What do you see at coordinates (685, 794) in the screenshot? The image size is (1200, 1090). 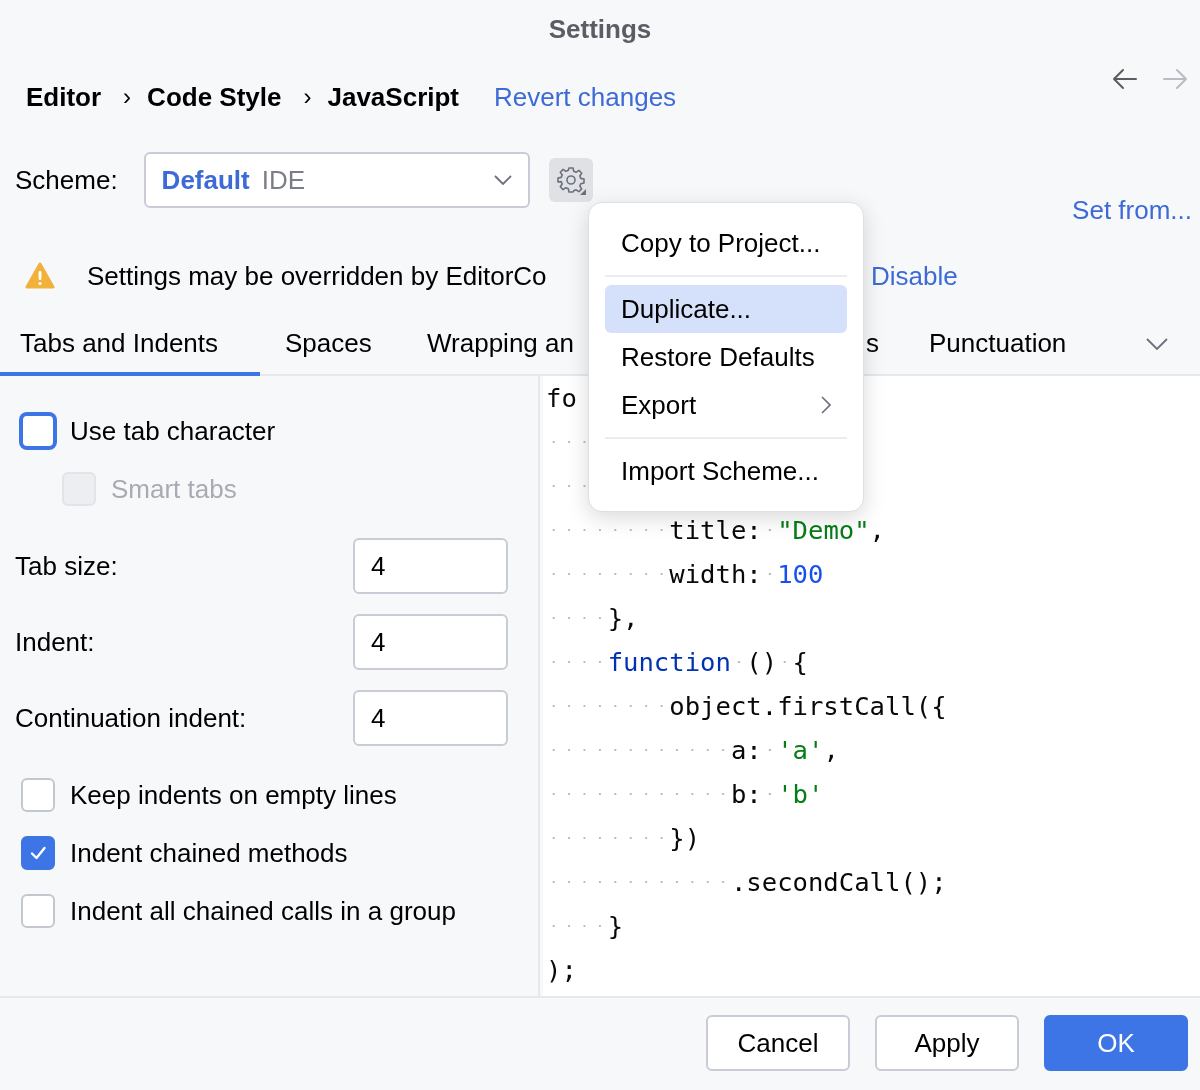 I see `code-line: b: 'b'` at bounding box center [685, 794].